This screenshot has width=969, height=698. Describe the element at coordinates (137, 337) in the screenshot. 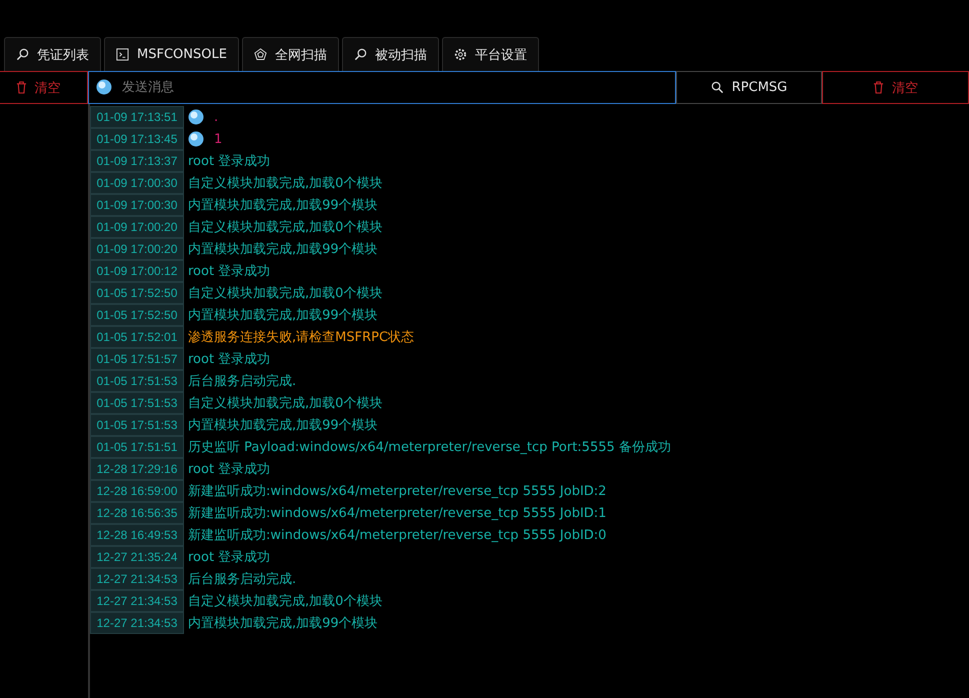

I see `timestamp: 01-05 17:52:01` at that location.